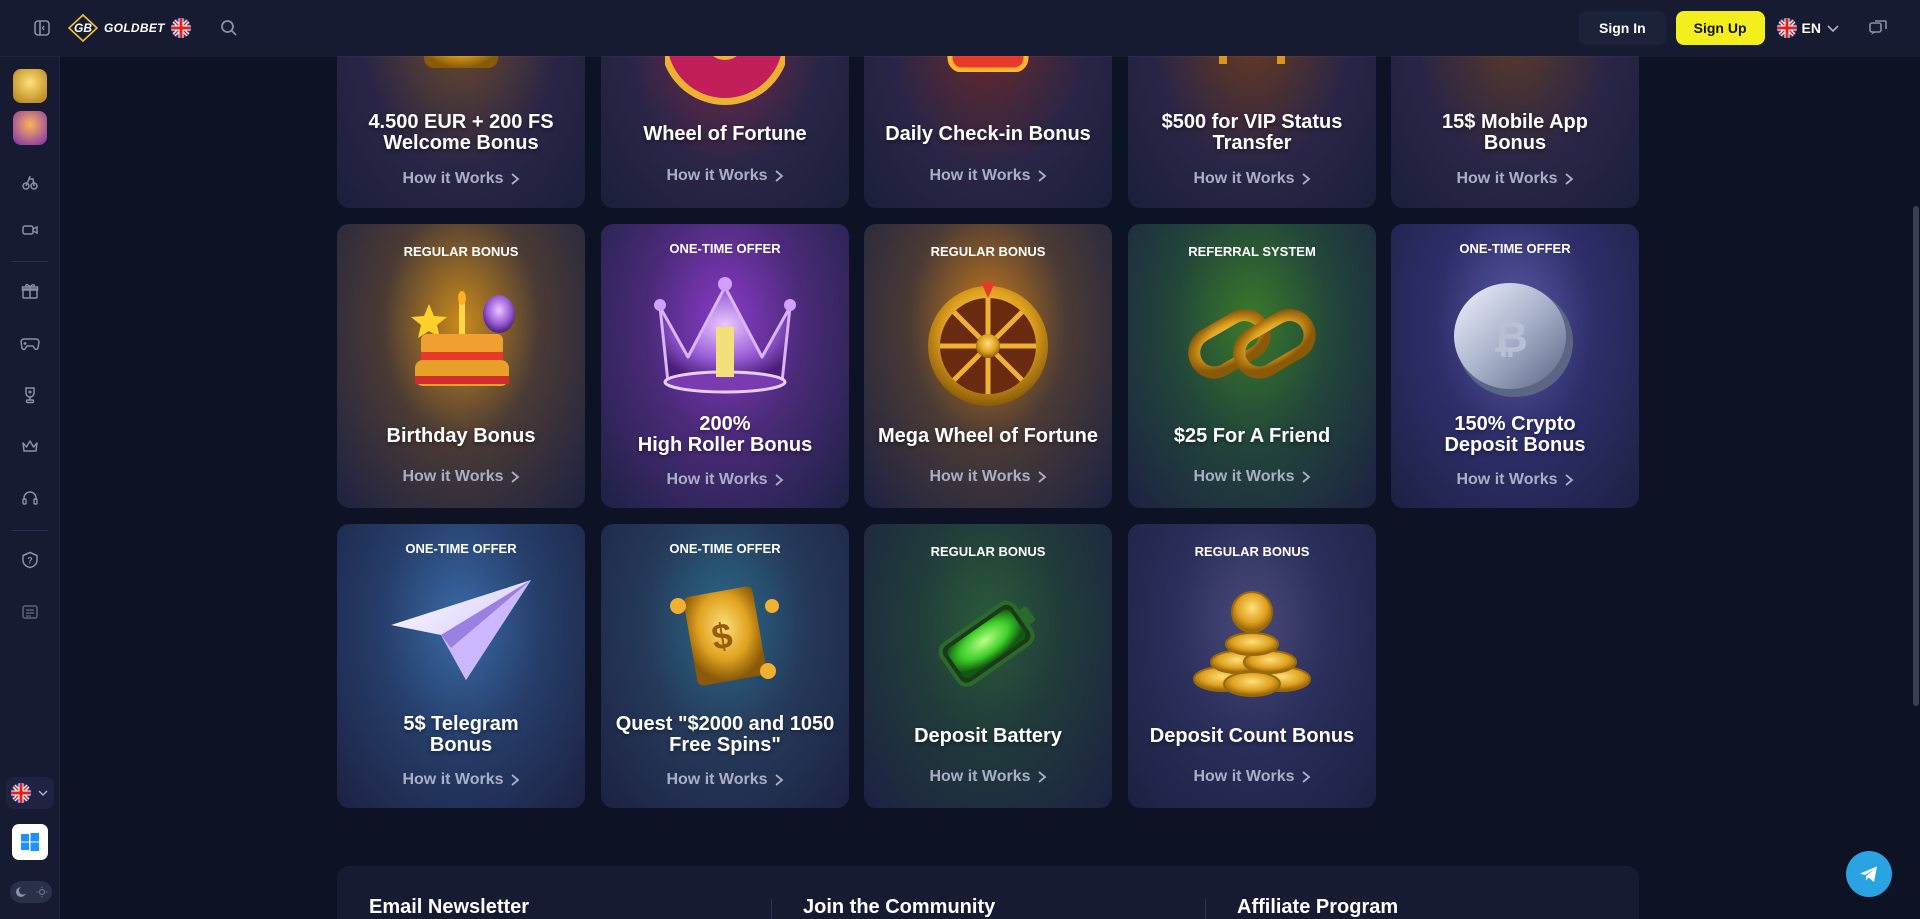  Describe the element at coordinates (30, 128) in the screenshot. I see `sidebar-promo-thumb-purple` at that location.